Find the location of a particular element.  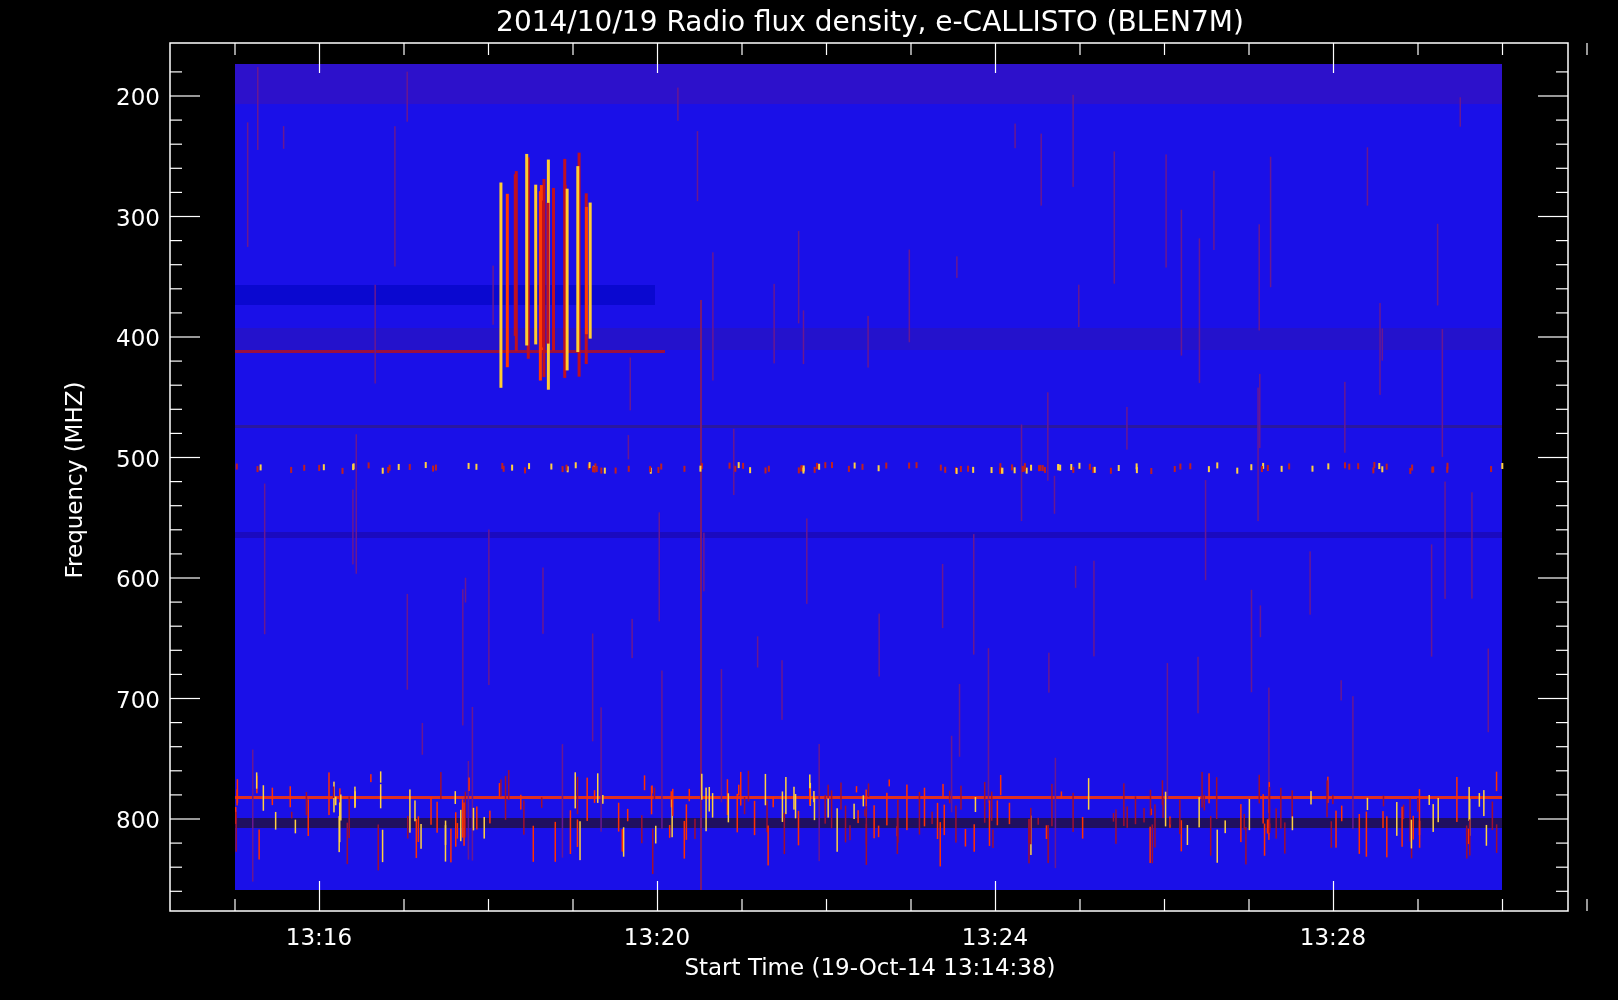

y-tick-label: 300 is located at coordinates (138, 217).